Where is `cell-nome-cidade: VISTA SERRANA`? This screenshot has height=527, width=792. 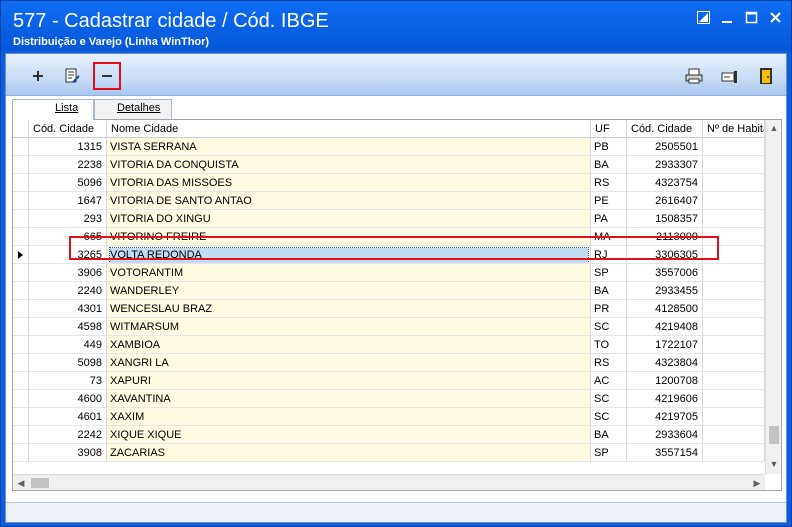 cell-nome-cidade: VISTA SERRANA is located at coordinates (349, 147).